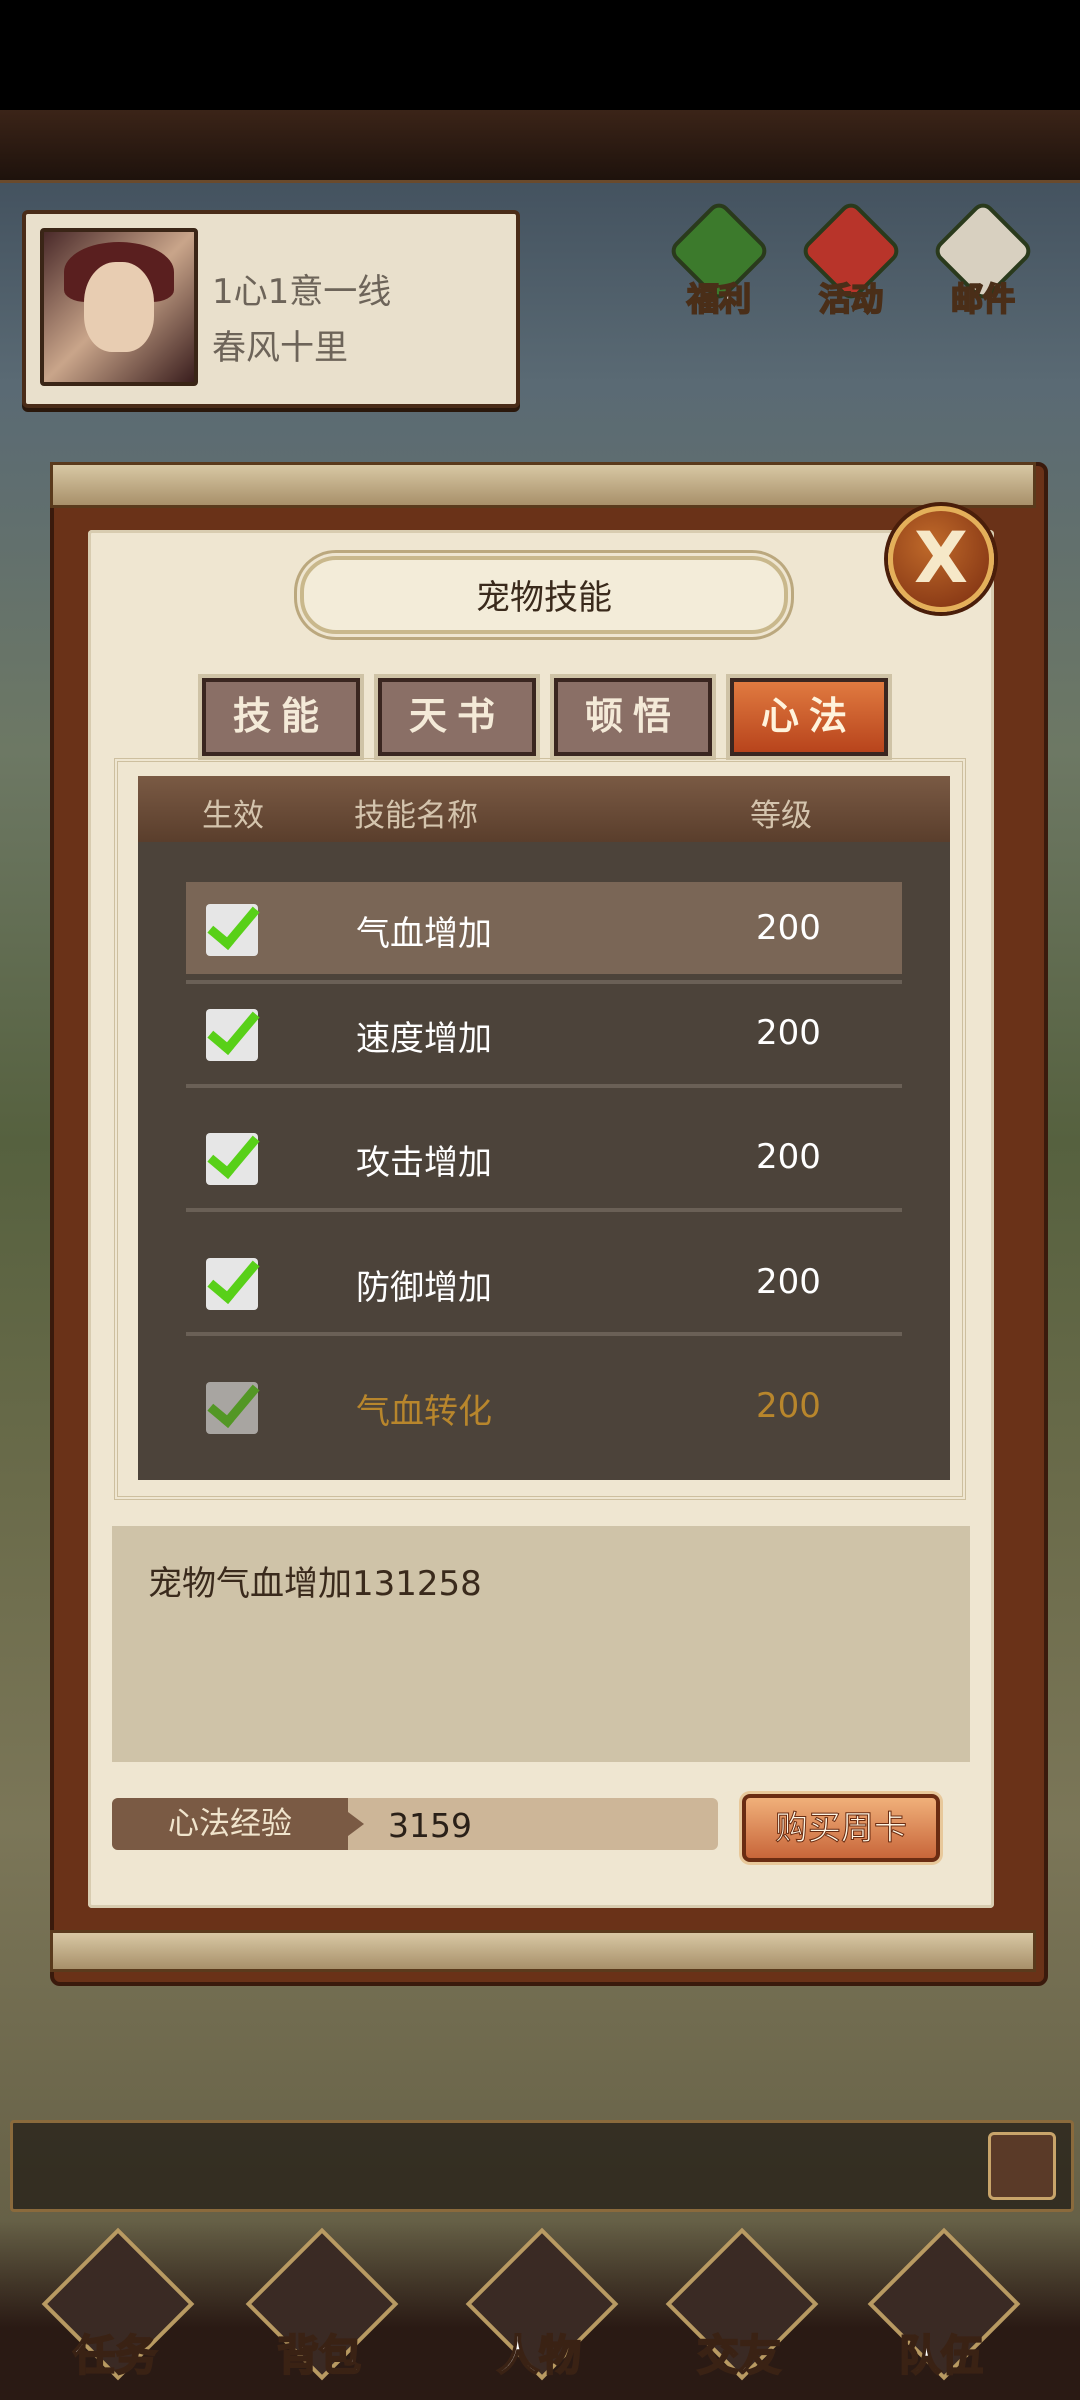 The height and width of the screenshot is (2400, 1080). Describe the element at coordinates (781, 816) in the screenshot. I see `header-level: 等级` at that location.